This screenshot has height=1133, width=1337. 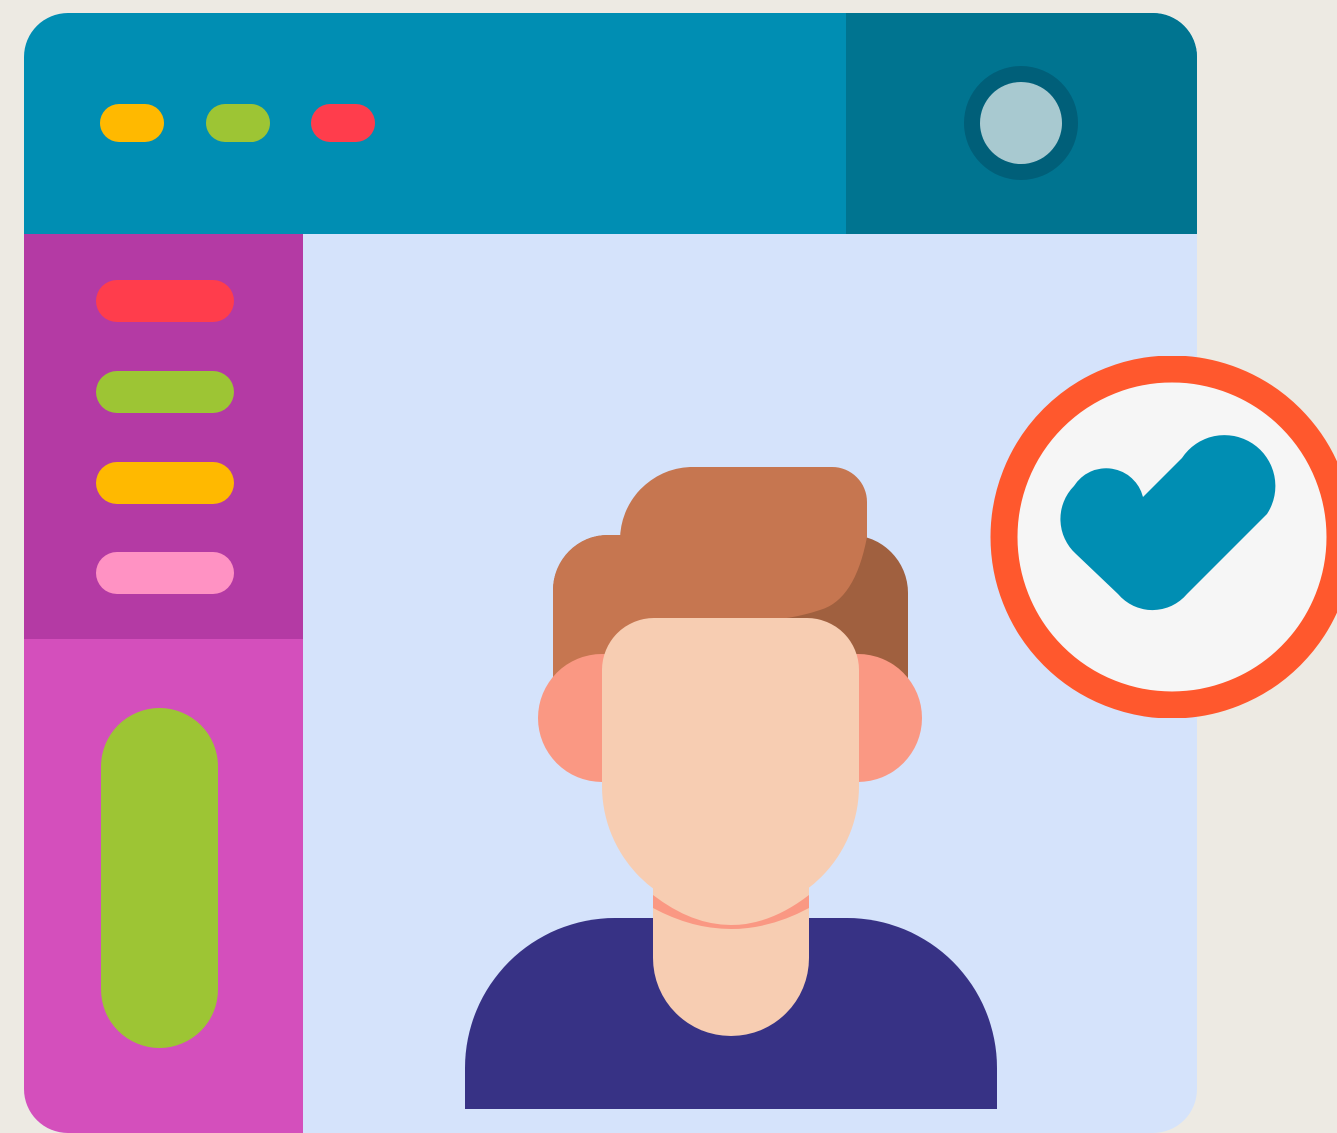 What do you see at coordinates (743, 543) in the screenshot?
I see `avatar-hair` at bounding box center [743, 543].